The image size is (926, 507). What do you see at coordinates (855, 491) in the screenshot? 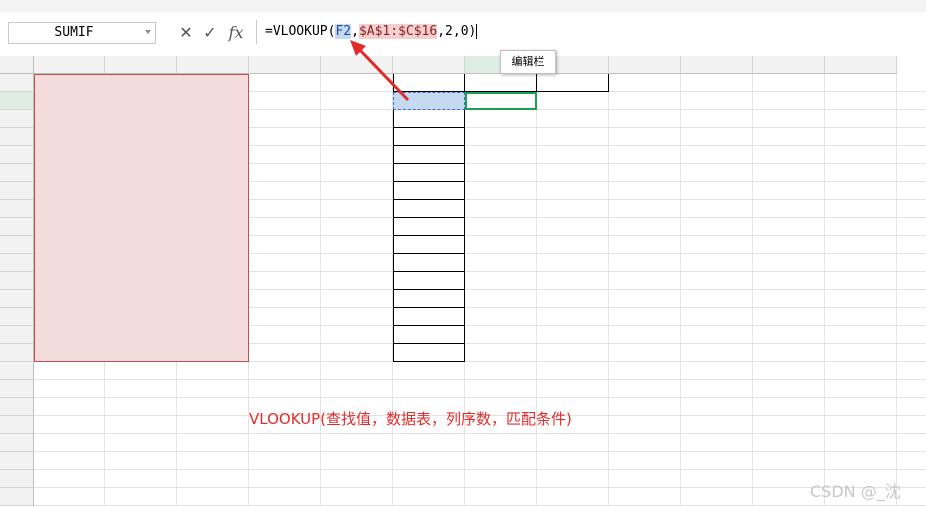
I see `watermark: CSDN @_沈` at bounding box center [855, 491].